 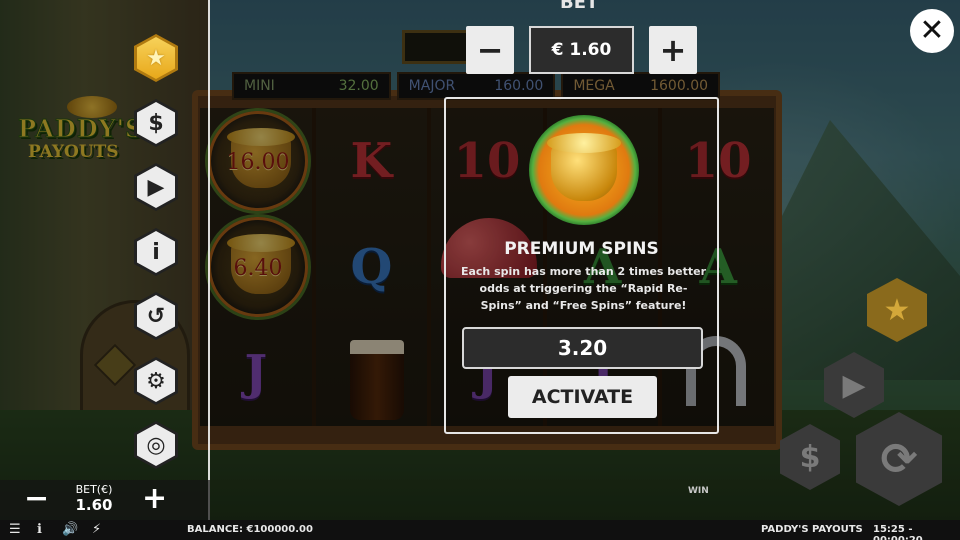 What do you see at coordinates (579, 6) in the screenshot?
I see `bet-title: BET` at bounding box center [579, 6].